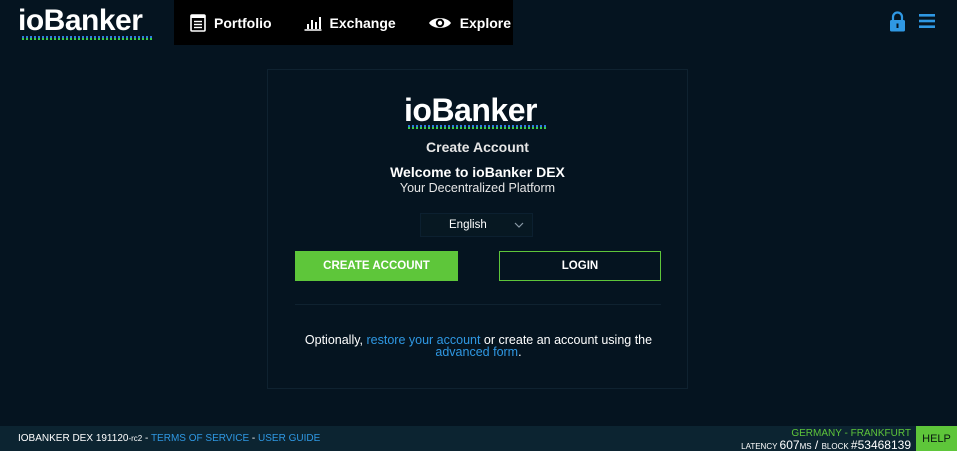  I want to click on login-button: LOGIN, so click(580, 266).